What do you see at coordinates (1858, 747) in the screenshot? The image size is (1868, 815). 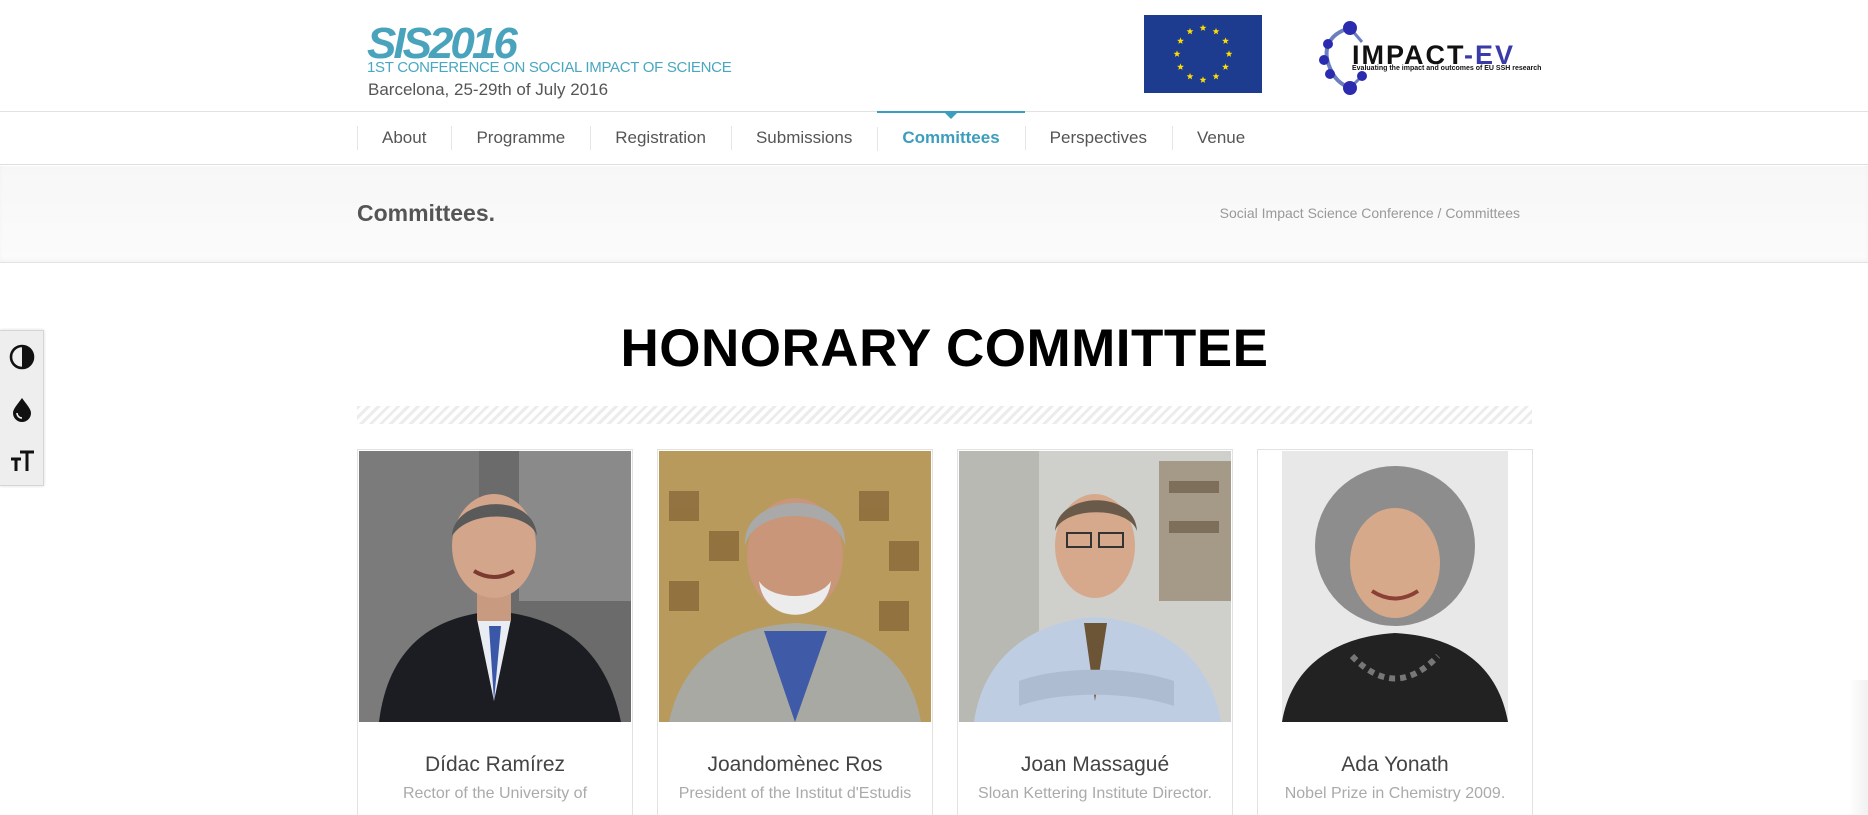 I see `page-edge-shadow` at bounding box center [1858, 747].